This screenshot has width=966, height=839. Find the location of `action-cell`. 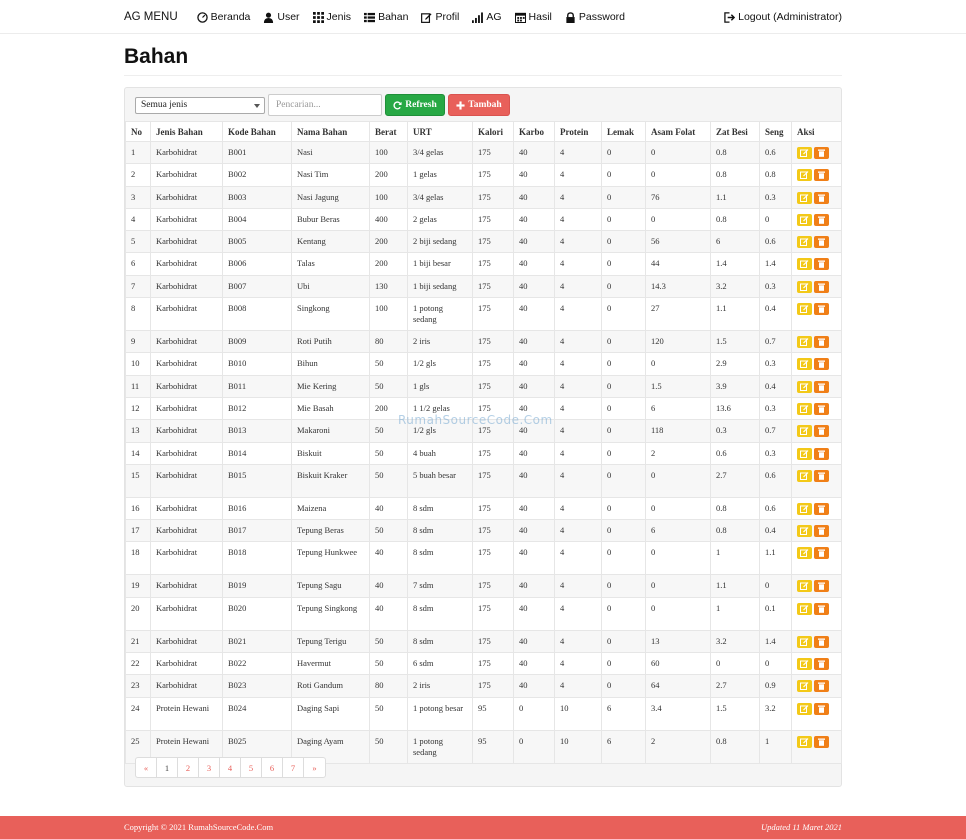

action-cell is located at coordinates (816, 264).